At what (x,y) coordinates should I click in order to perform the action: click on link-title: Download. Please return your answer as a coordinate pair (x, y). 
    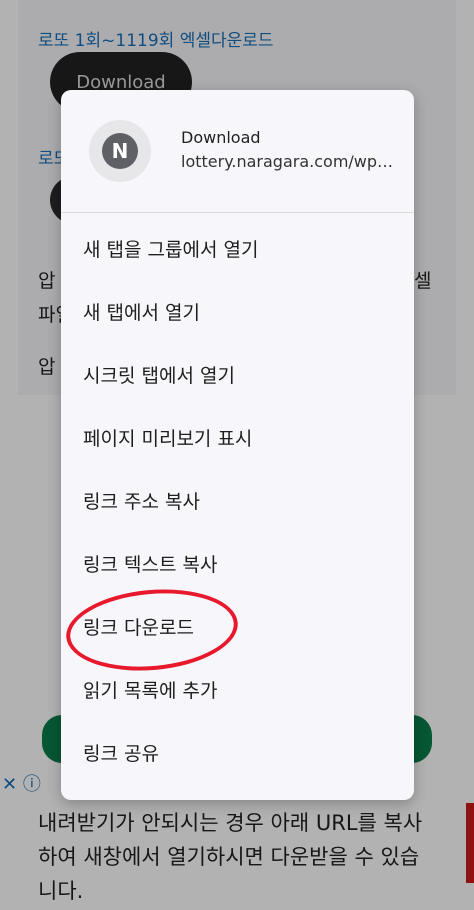
    Looking at the image, I should click on (221, 137).